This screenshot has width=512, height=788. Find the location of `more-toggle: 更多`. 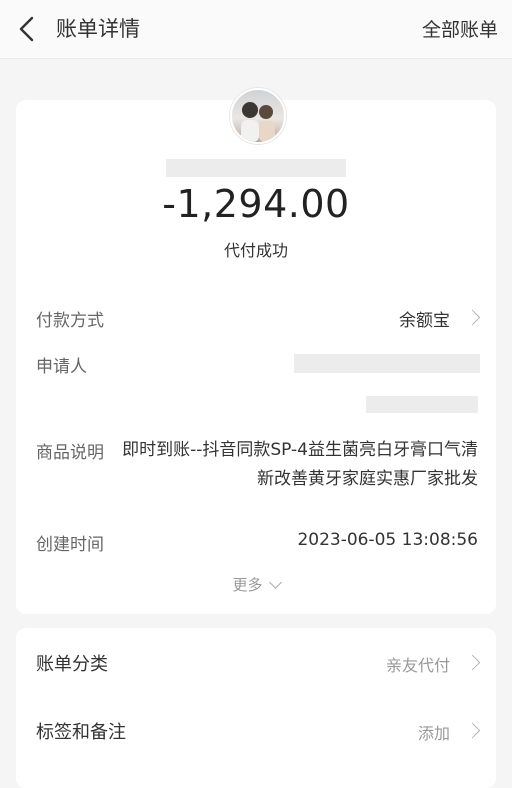

more-toggle: 更多 is located at coordinates (256, 584).